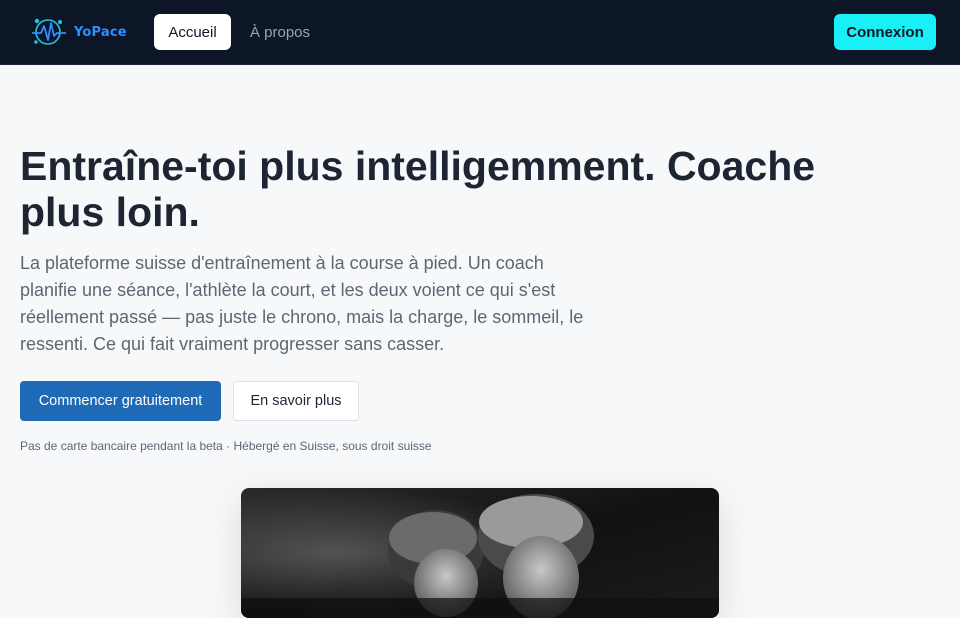  I want to click on top-navbar: YoPace Accueil À propos Connexion, so click(480, 32).